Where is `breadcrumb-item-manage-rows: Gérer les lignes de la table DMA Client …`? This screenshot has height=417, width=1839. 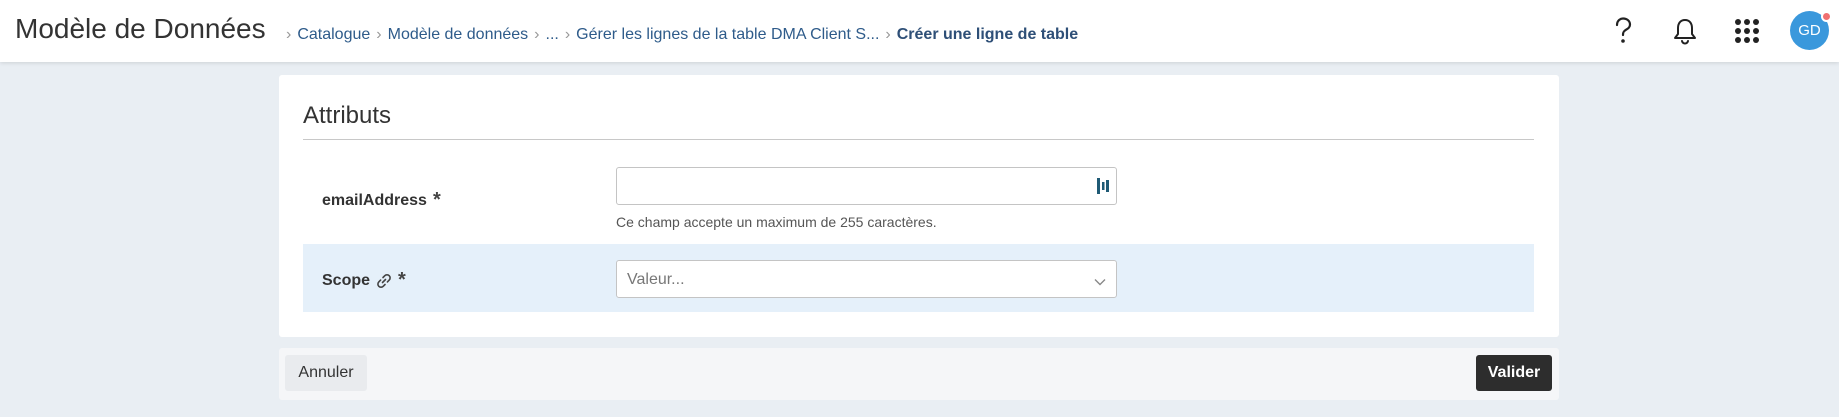
breadcrumb-item-manage-rows: Gérer les lignes de la table DMA Client … is located at coordinates (727, 35).